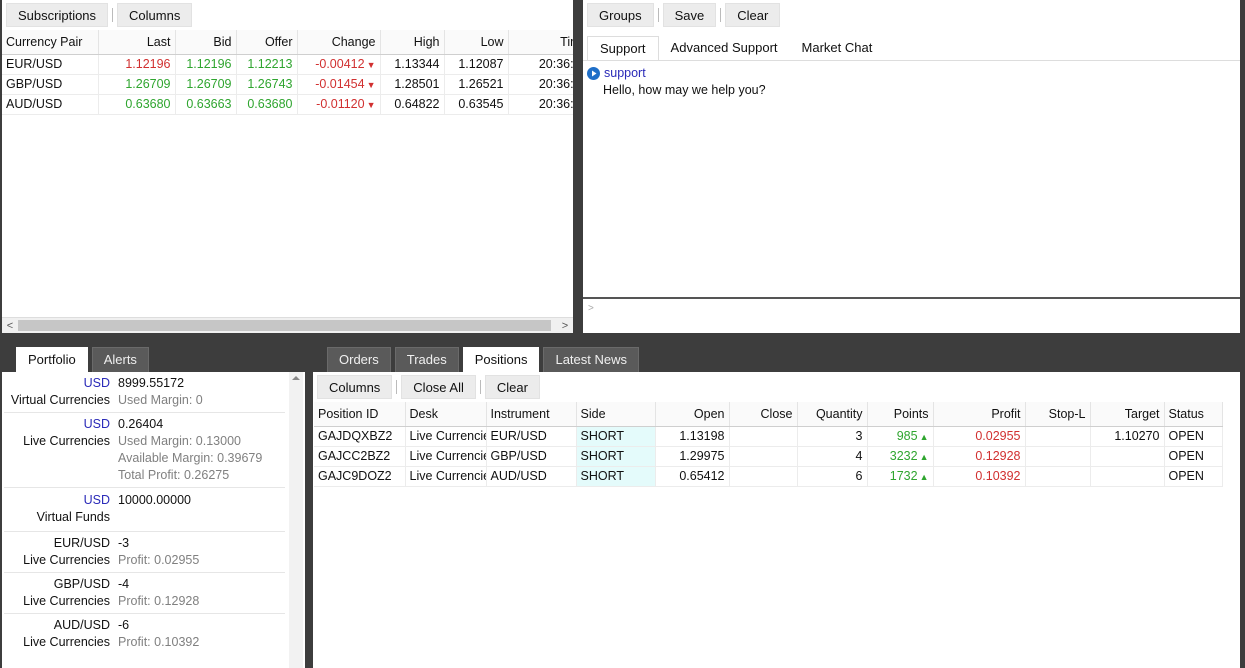 Image resolution: width=1245 pixels, height=668 pixels. What do you see at coordinates (412, 84) in the screenshot?
I see `quote-high: 1.28501` at bounding box center [412, 84].